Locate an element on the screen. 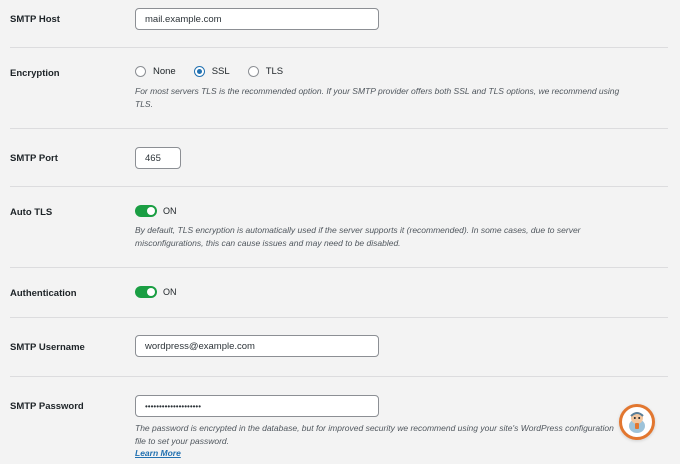 The width and height of the screenshot is (680, 464). smtp-password-label: SMTP Password is located at coordinates (47, 406).